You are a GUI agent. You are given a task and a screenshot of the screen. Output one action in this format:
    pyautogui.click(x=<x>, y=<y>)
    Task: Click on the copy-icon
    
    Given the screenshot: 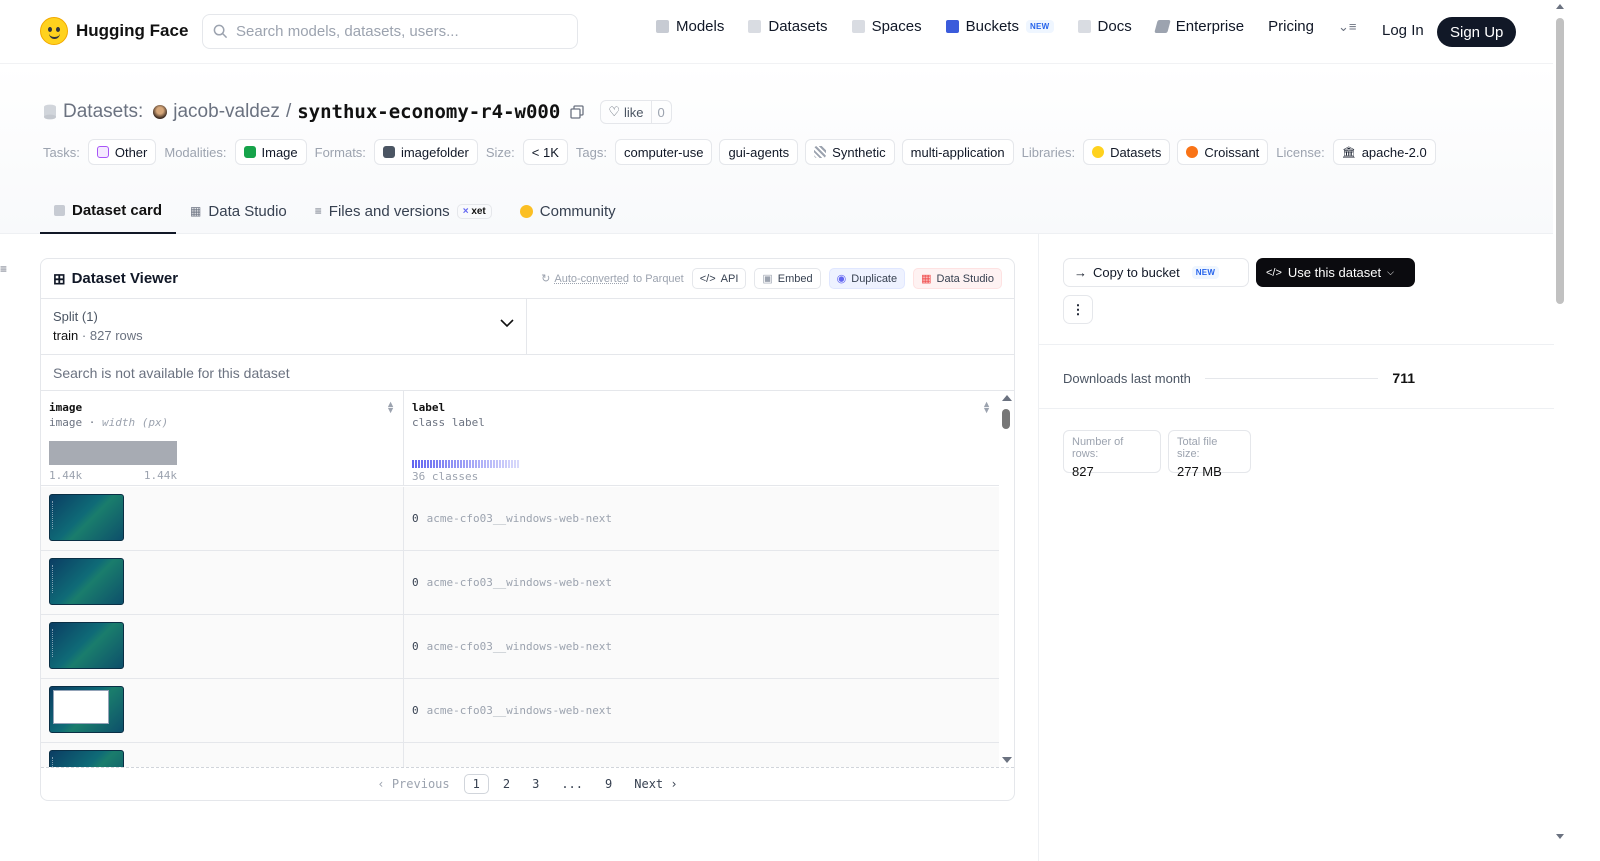 What is the action you would take?
    pyautogui.click(x=577, y=112)
    